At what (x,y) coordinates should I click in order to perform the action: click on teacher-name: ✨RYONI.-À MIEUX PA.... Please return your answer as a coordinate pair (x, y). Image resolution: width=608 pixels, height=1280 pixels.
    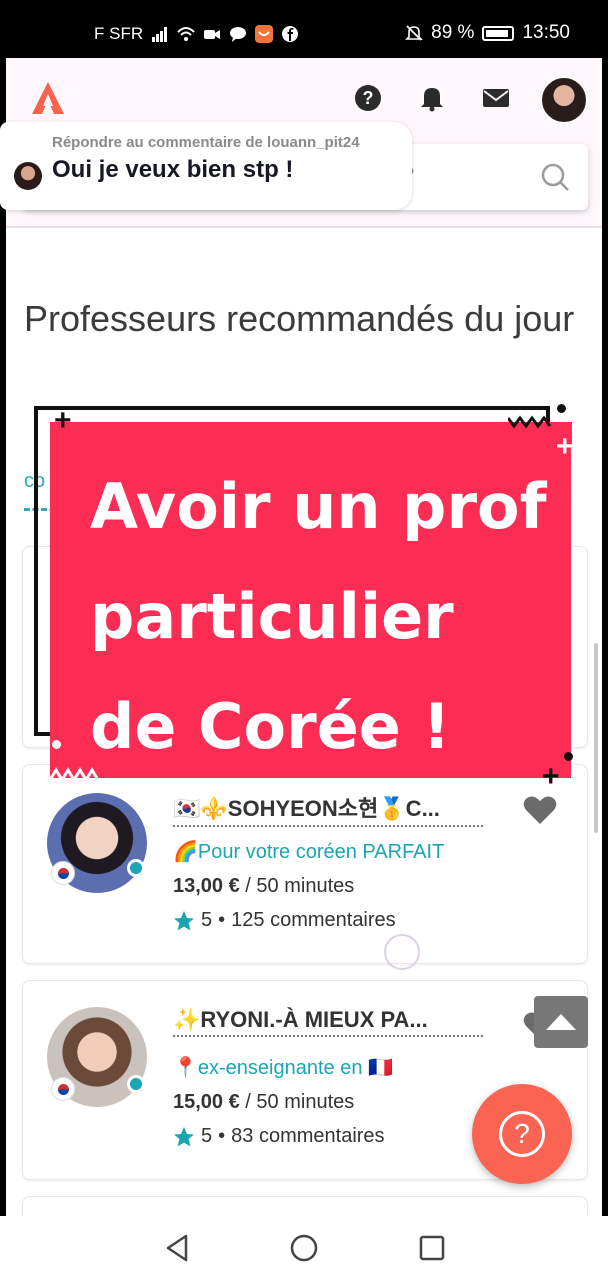
    Looking at the image, I should click on (328, 1022).